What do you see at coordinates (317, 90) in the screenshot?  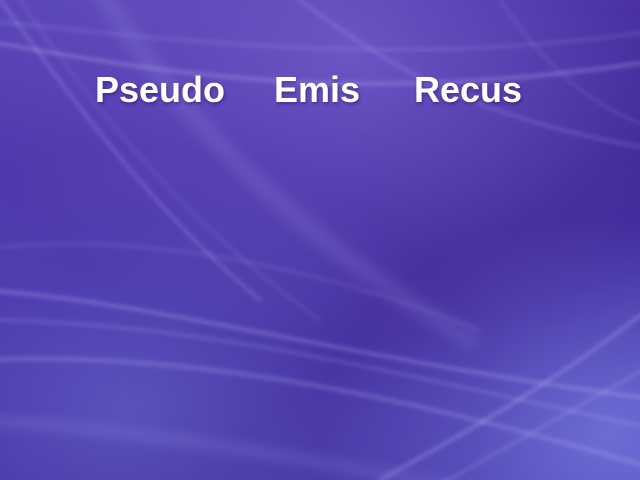 I see `column-header-emis: Emis` at bounding box center [317, 90].